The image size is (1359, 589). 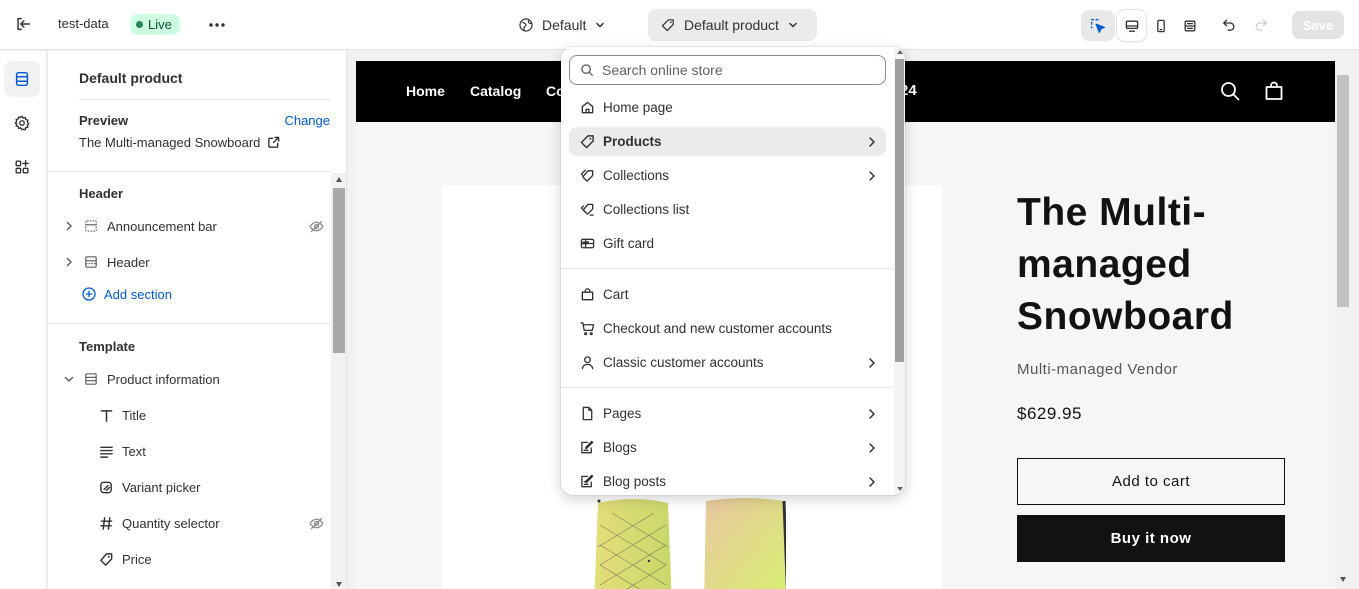 I want to click on more-actions-button, so click(x=217, y=25).